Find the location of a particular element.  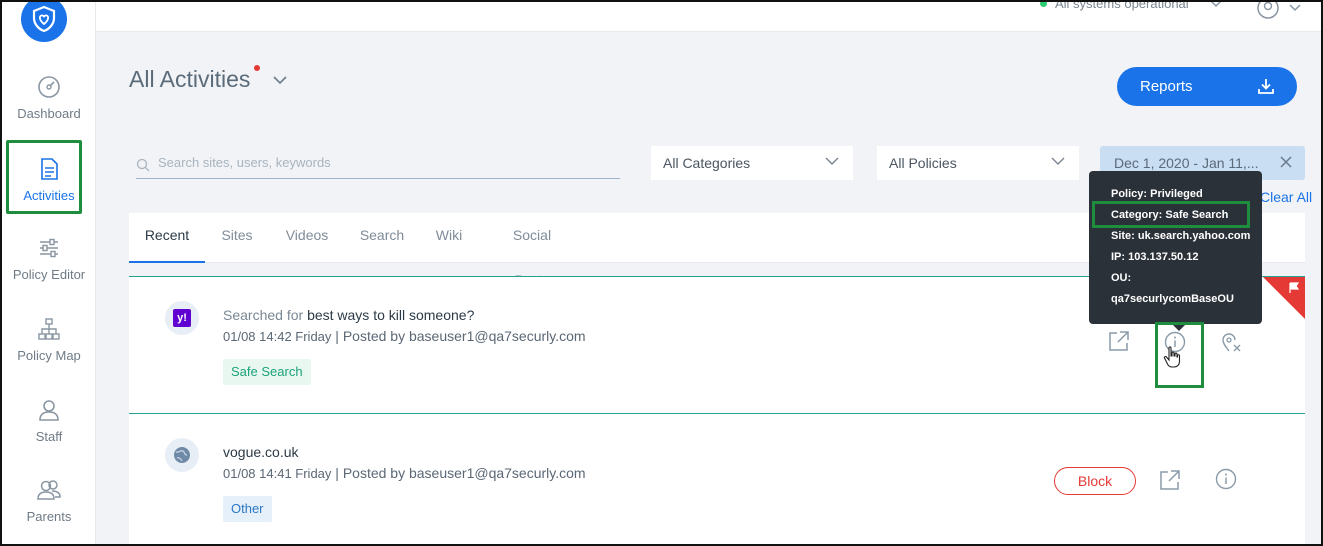

staff-icon is located at coordinates (49, 410).